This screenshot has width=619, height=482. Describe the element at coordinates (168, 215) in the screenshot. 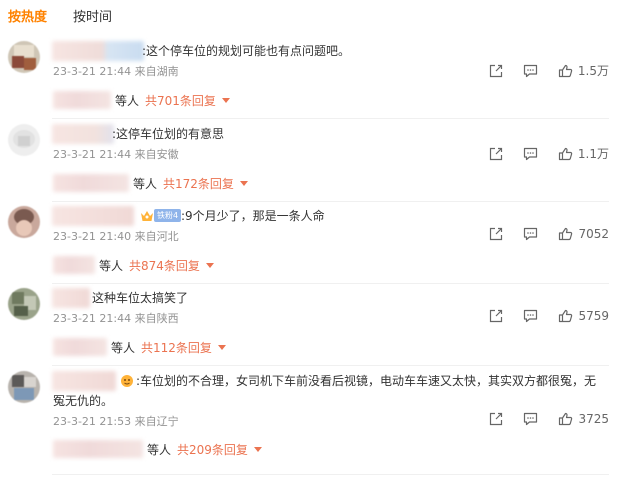

I see `fan-badge: 铁粉4` at that location.